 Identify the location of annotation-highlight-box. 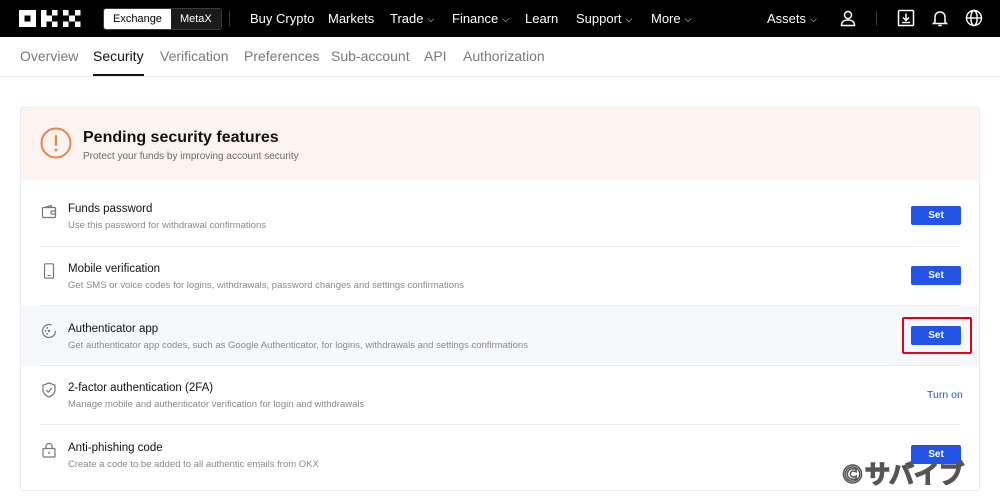
(937, 335).